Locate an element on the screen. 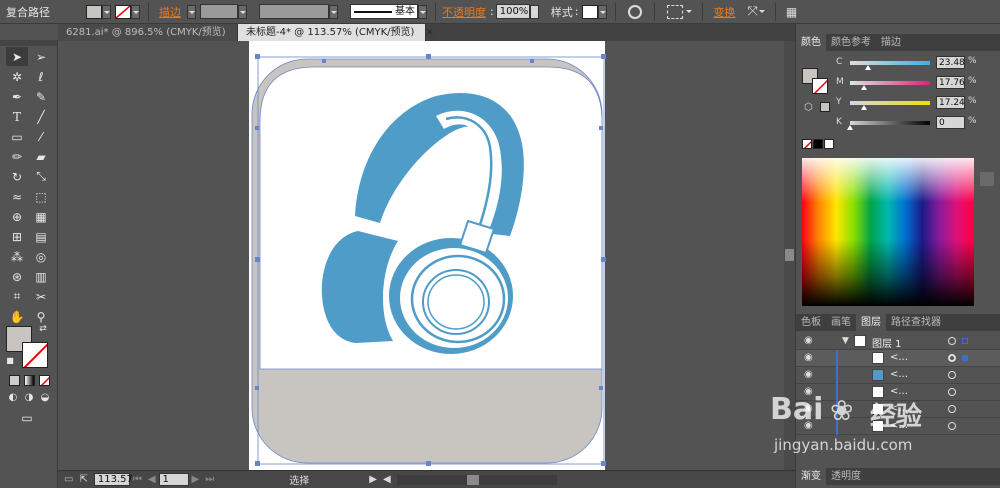 The image size is (1000, 488). tab-pathfinder: 路径查找器 is located at coordinates (916, 322).